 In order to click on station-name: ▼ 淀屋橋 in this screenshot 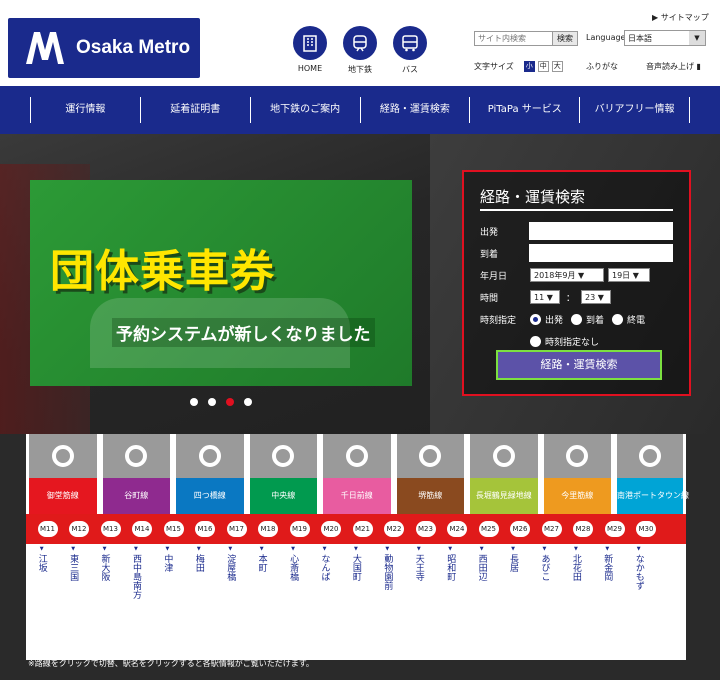, I will do `click(230, 603)`.